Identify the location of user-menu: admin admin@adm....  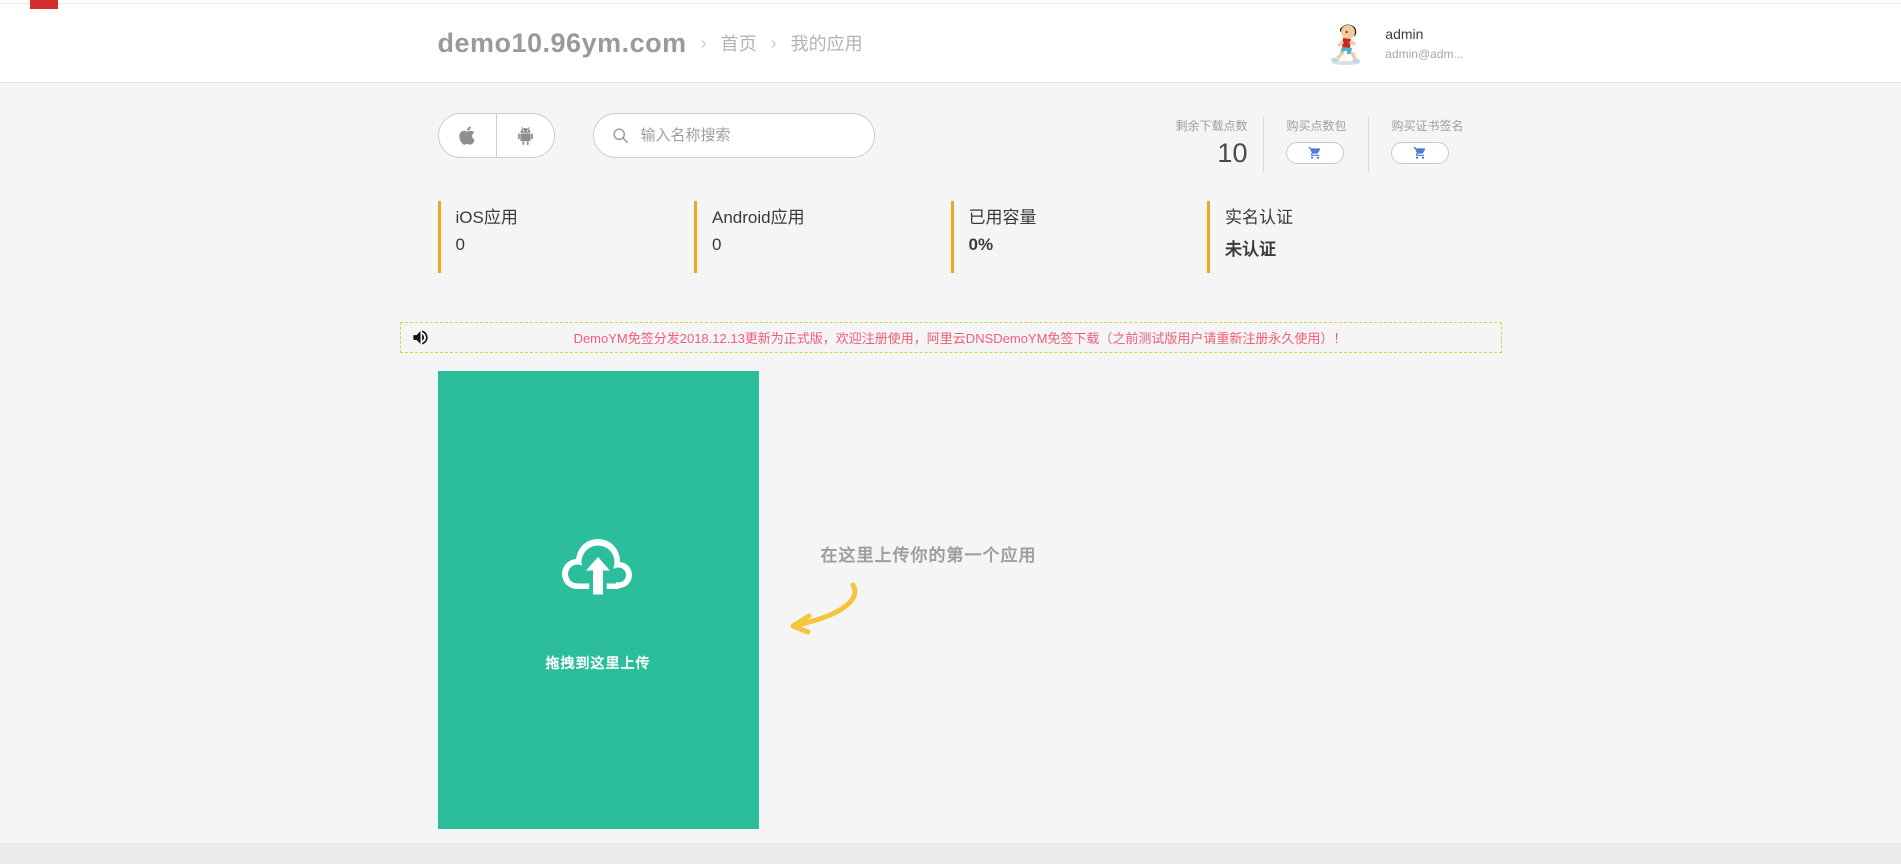
(1393, 43).